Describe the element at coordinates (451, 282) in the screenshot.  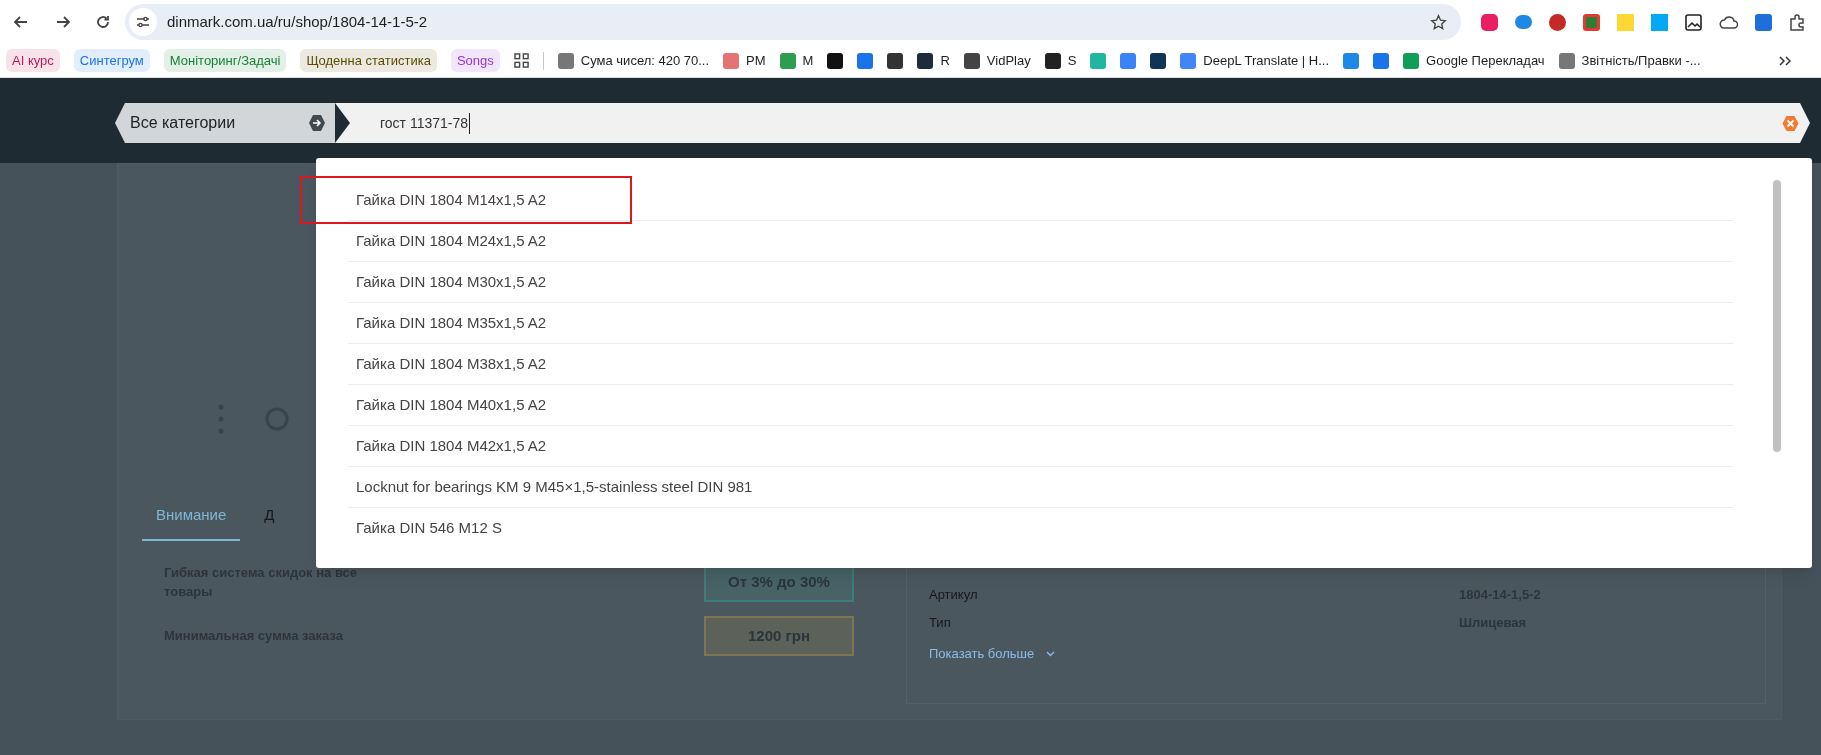
I see `suggestion-item: Гайка DIN 1804 M30x1,5 A2` at that location.